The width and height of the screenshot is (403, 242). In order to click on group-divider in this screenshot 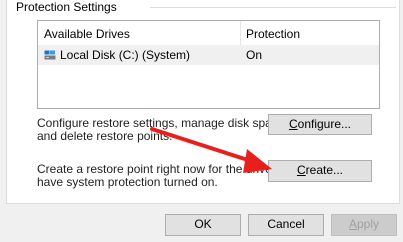, I will do `click(273, 7)`.